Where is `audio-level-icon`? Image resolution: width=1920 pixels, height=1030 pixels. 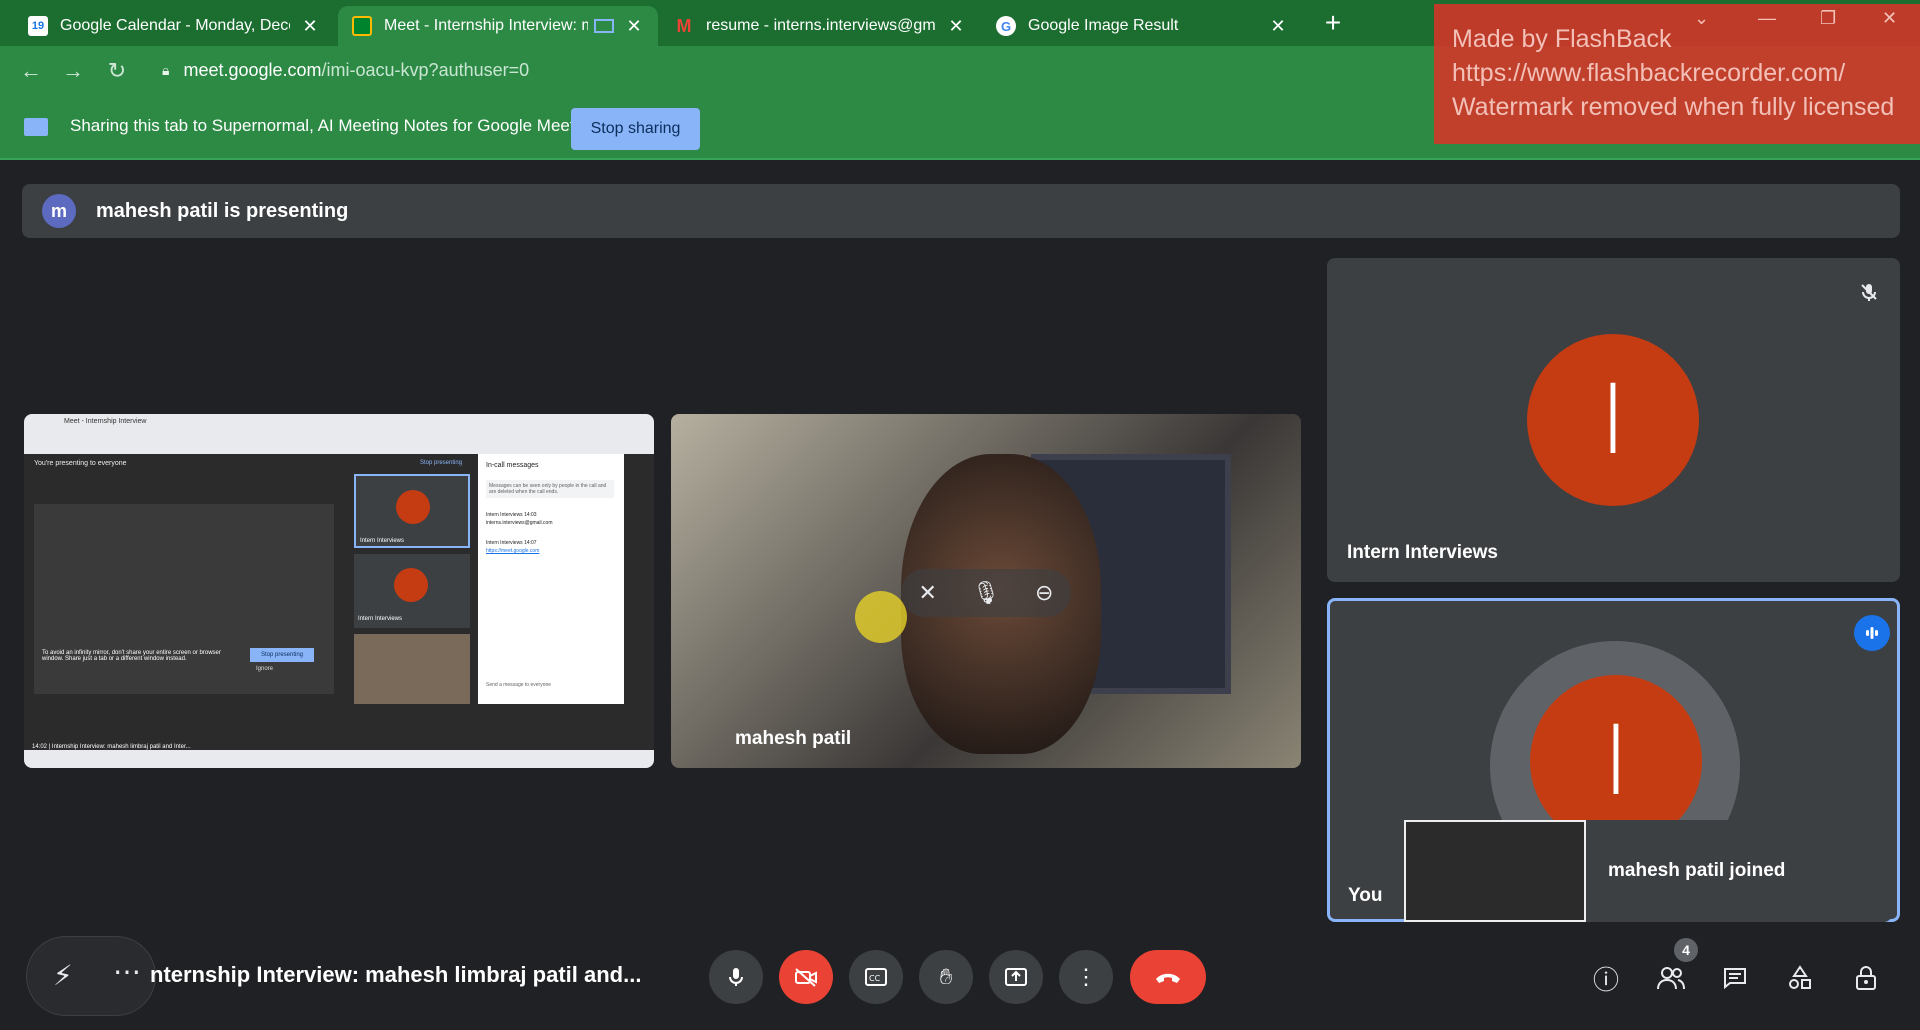 audio-level-icon is located at coordinates (1872, 633).